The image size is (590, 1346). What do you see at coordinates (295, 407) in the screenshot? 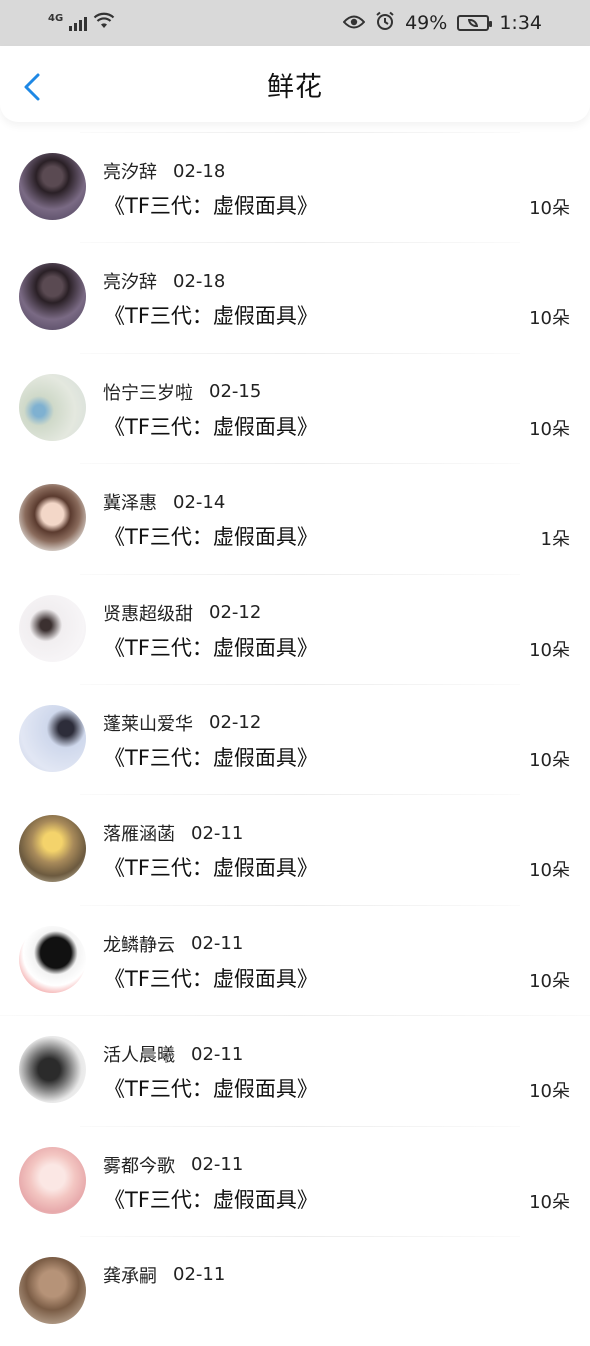
I see `list-item: 怡宁三岁啦 02-15 《TF三代：虚假面具》 10朵` at bounding box center [295, 407].